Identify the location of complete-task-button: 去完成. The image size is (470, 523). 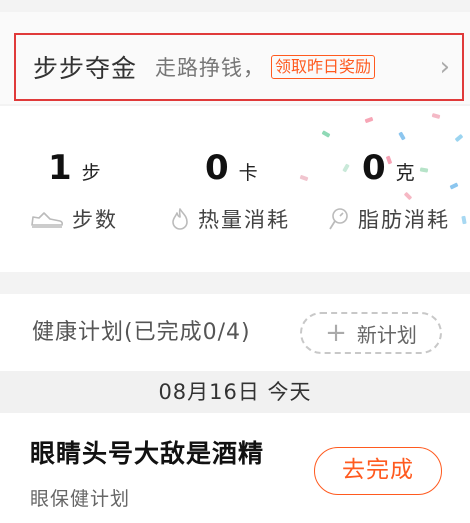
(378, 471).